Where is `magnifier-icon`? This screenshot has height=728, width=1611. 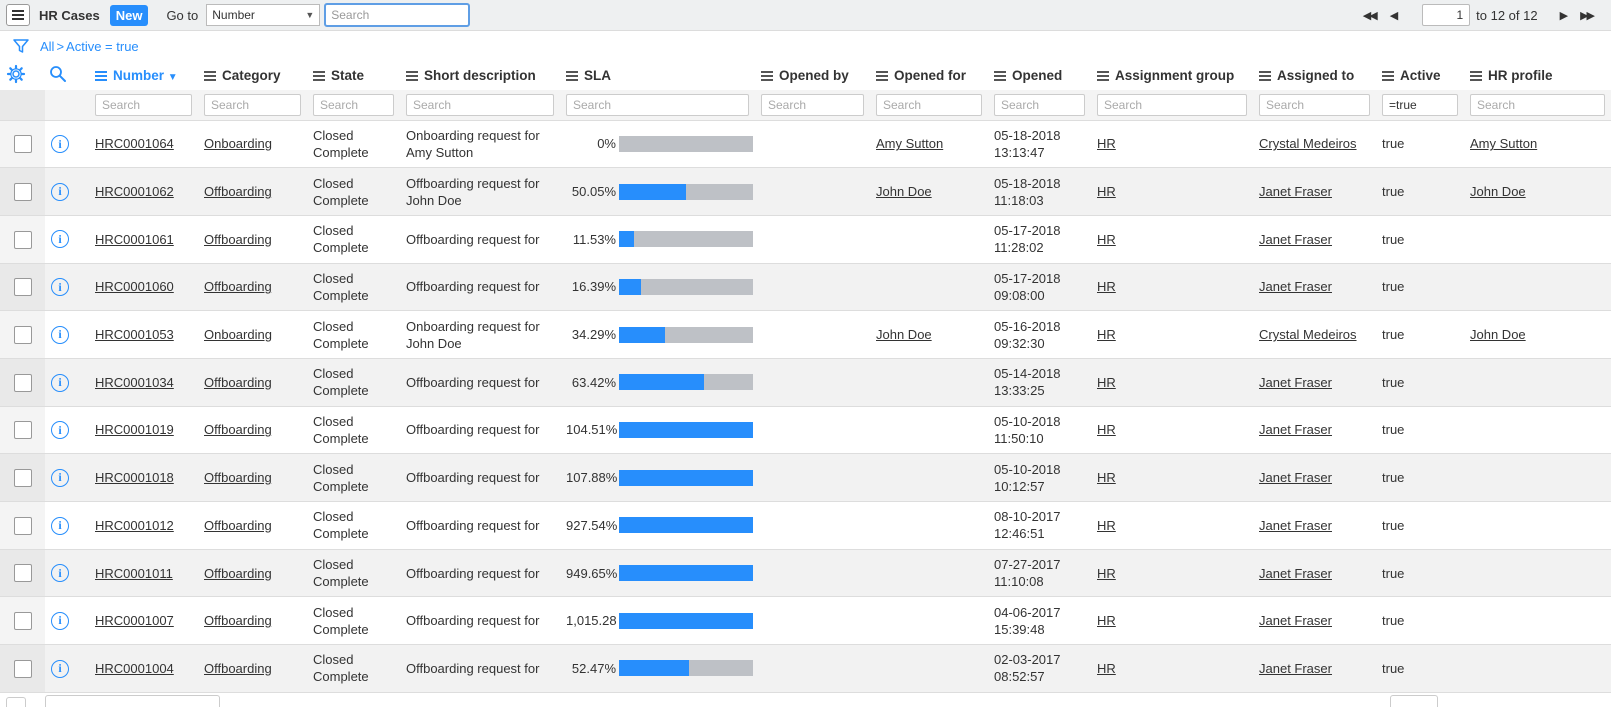 magnifier-icon is located at coordinates (67, 75).